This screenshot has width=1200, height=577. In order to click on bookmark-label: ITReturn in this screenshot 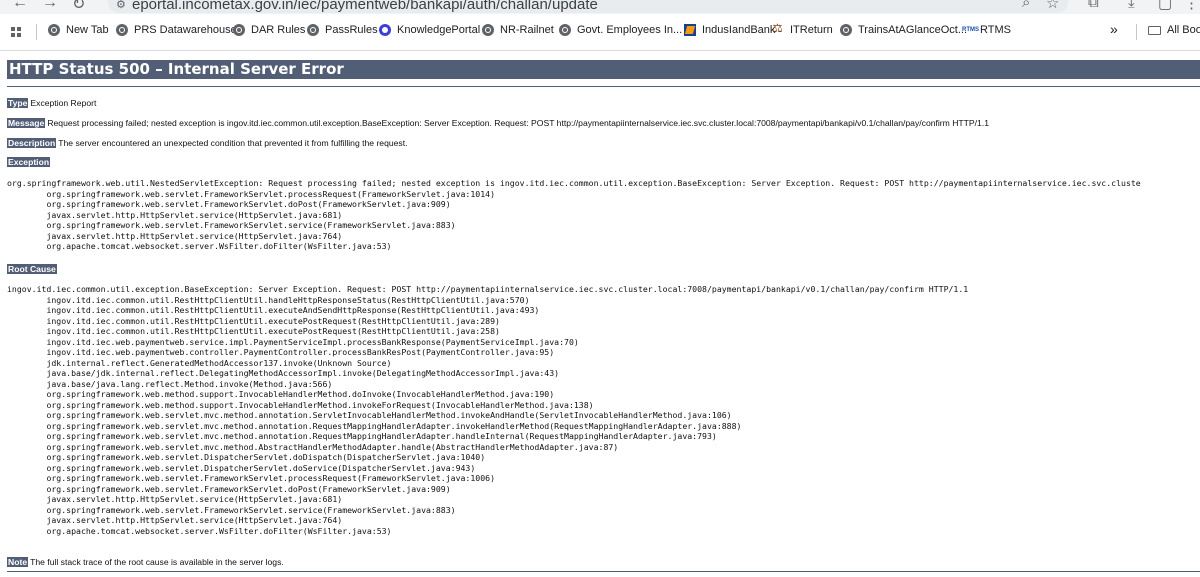, I will do `click(811, 30)`.